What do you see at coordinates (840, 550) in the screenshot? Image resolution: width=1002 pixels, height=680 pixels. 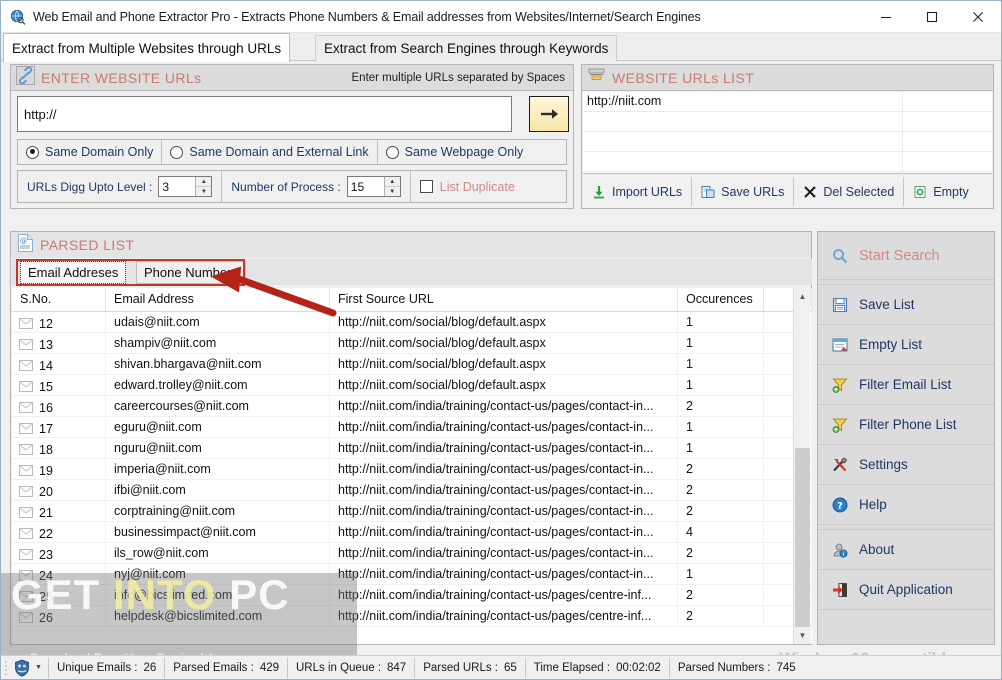 I see `about-person-icon: i` at bounding box center [840, 550].